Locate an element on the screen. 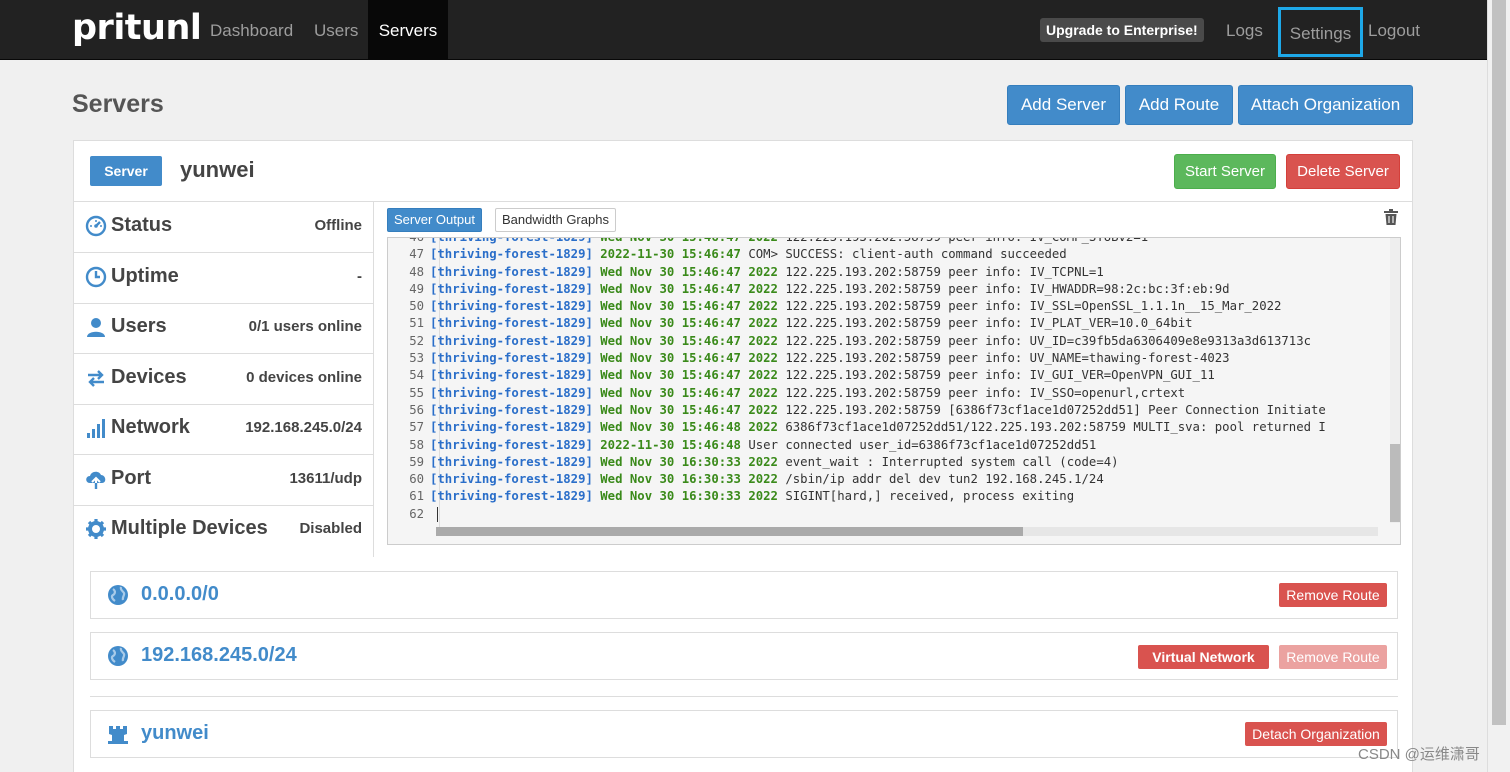  nav-users: Users is located at coordinates (336, 30).